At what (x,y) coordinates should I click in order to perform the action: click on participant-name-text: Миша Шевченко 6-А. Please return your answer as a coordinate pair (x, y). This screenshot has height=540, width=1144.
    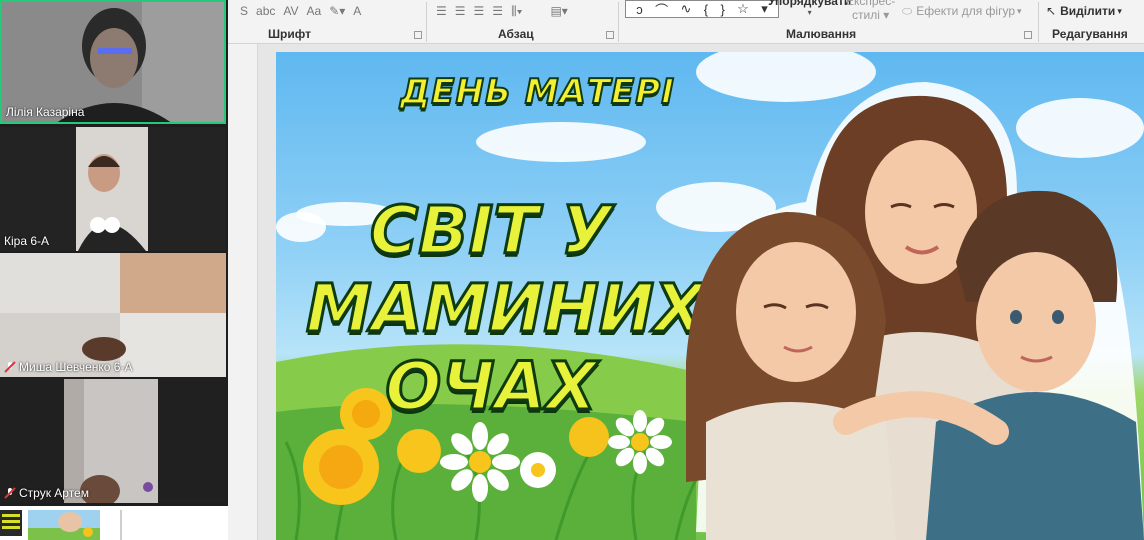
    Looking at the image, I should click on (76, 367).